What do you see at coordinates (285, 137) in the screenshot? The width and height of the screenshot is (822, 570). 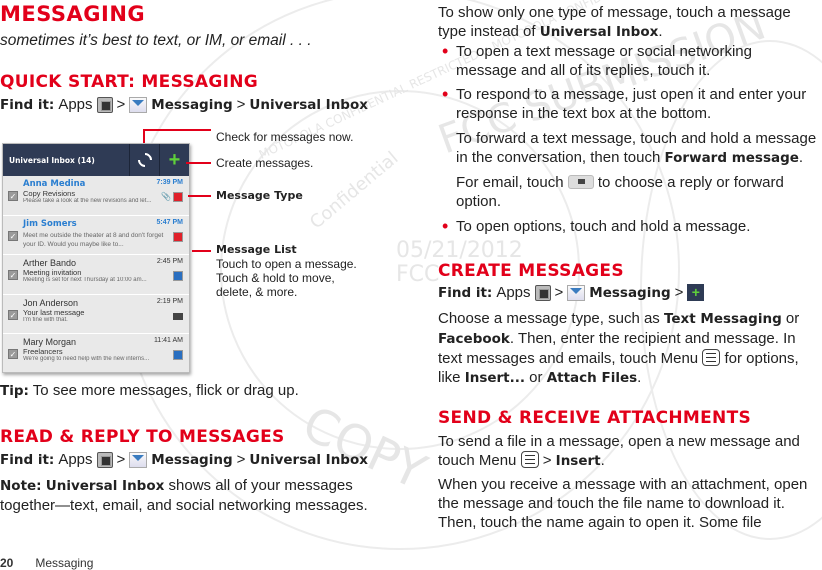 I see `callout-check-messages: Check for messages now.` at bounding box center [285, 137].